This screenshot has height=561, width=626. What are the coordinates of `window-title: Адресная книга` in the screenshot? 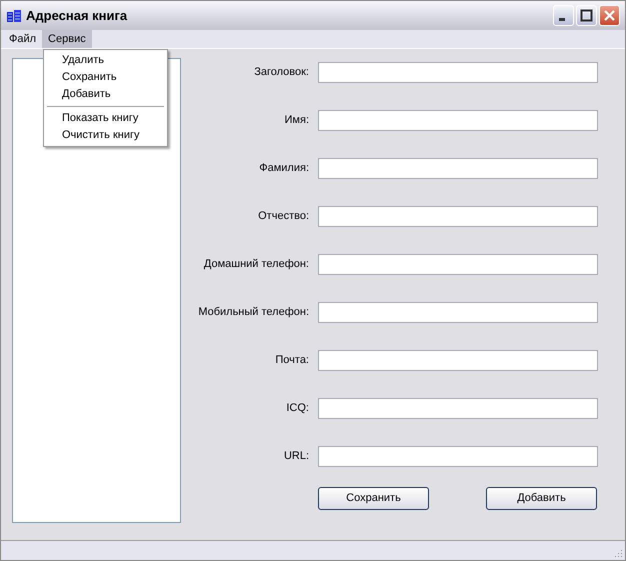 It's located at (77, 15).